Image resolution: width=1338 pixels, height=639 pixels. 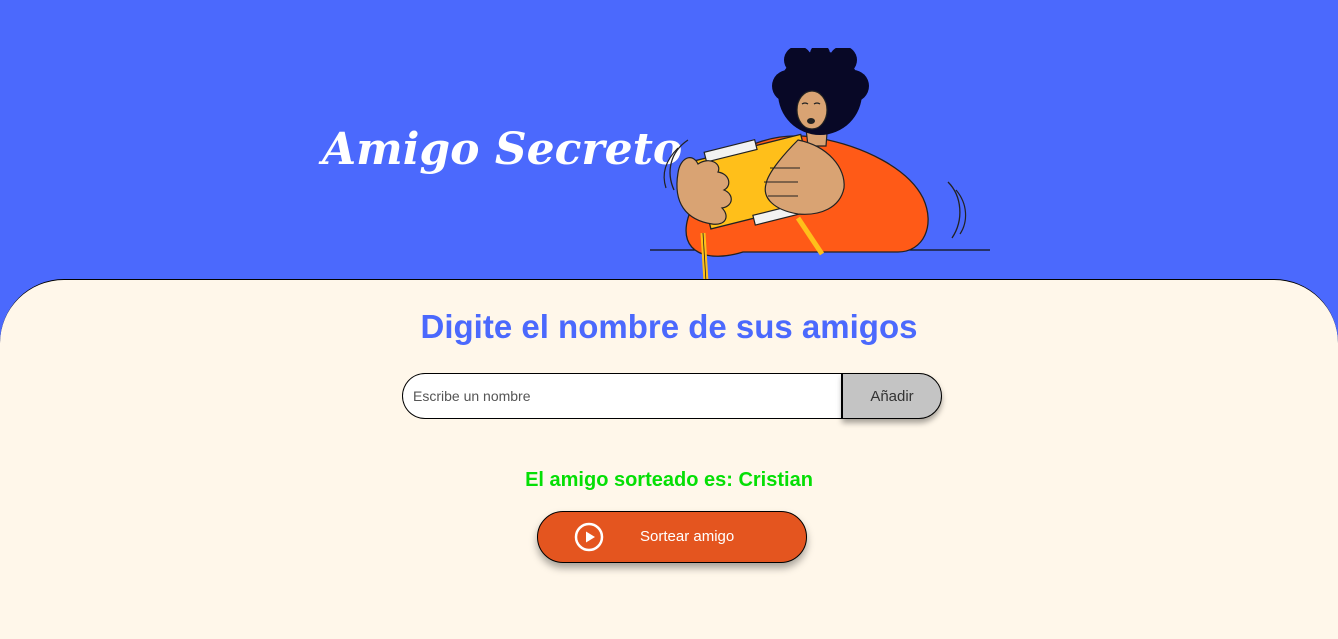 What do you see at coordinates (820, 165) in the screenshot?
I see `person-playing-game-illustration` at bounding box center [820, 165].